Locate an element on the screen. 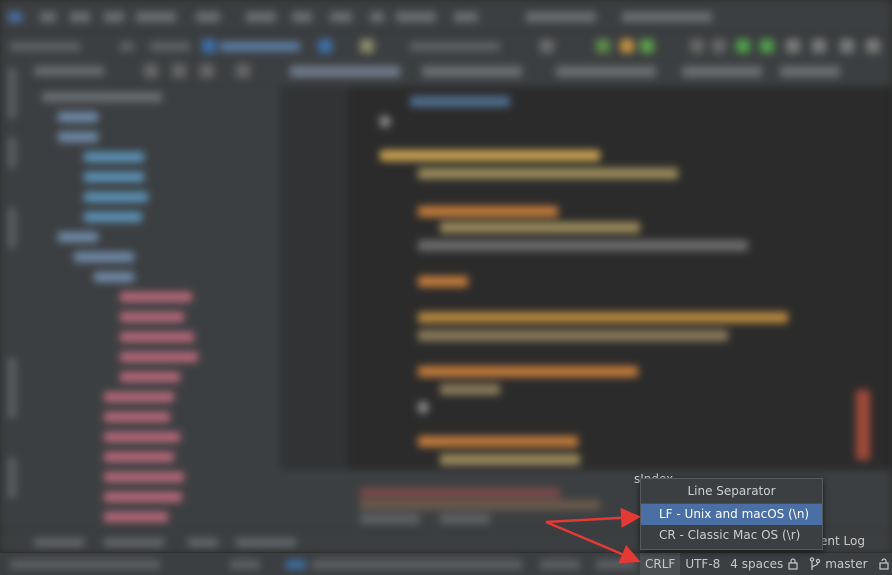 The image size is (892, 575). status-bar-blurred-left is located at coordinates (320, 564).